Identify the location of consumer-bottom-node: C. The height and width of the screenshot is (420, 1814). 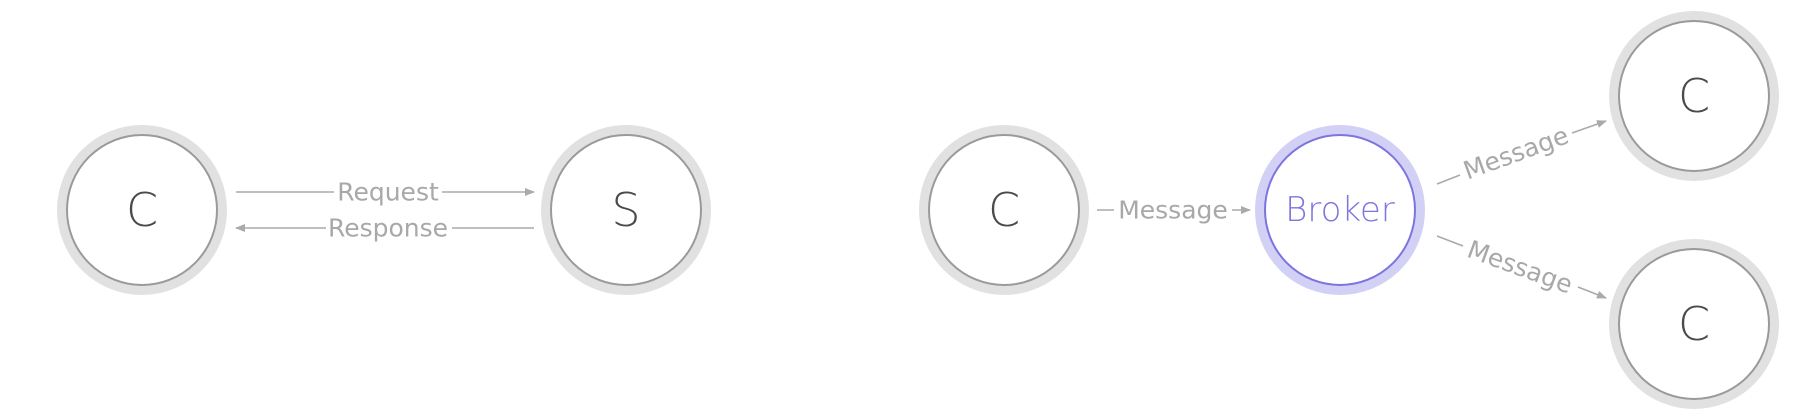
(1694, 324).